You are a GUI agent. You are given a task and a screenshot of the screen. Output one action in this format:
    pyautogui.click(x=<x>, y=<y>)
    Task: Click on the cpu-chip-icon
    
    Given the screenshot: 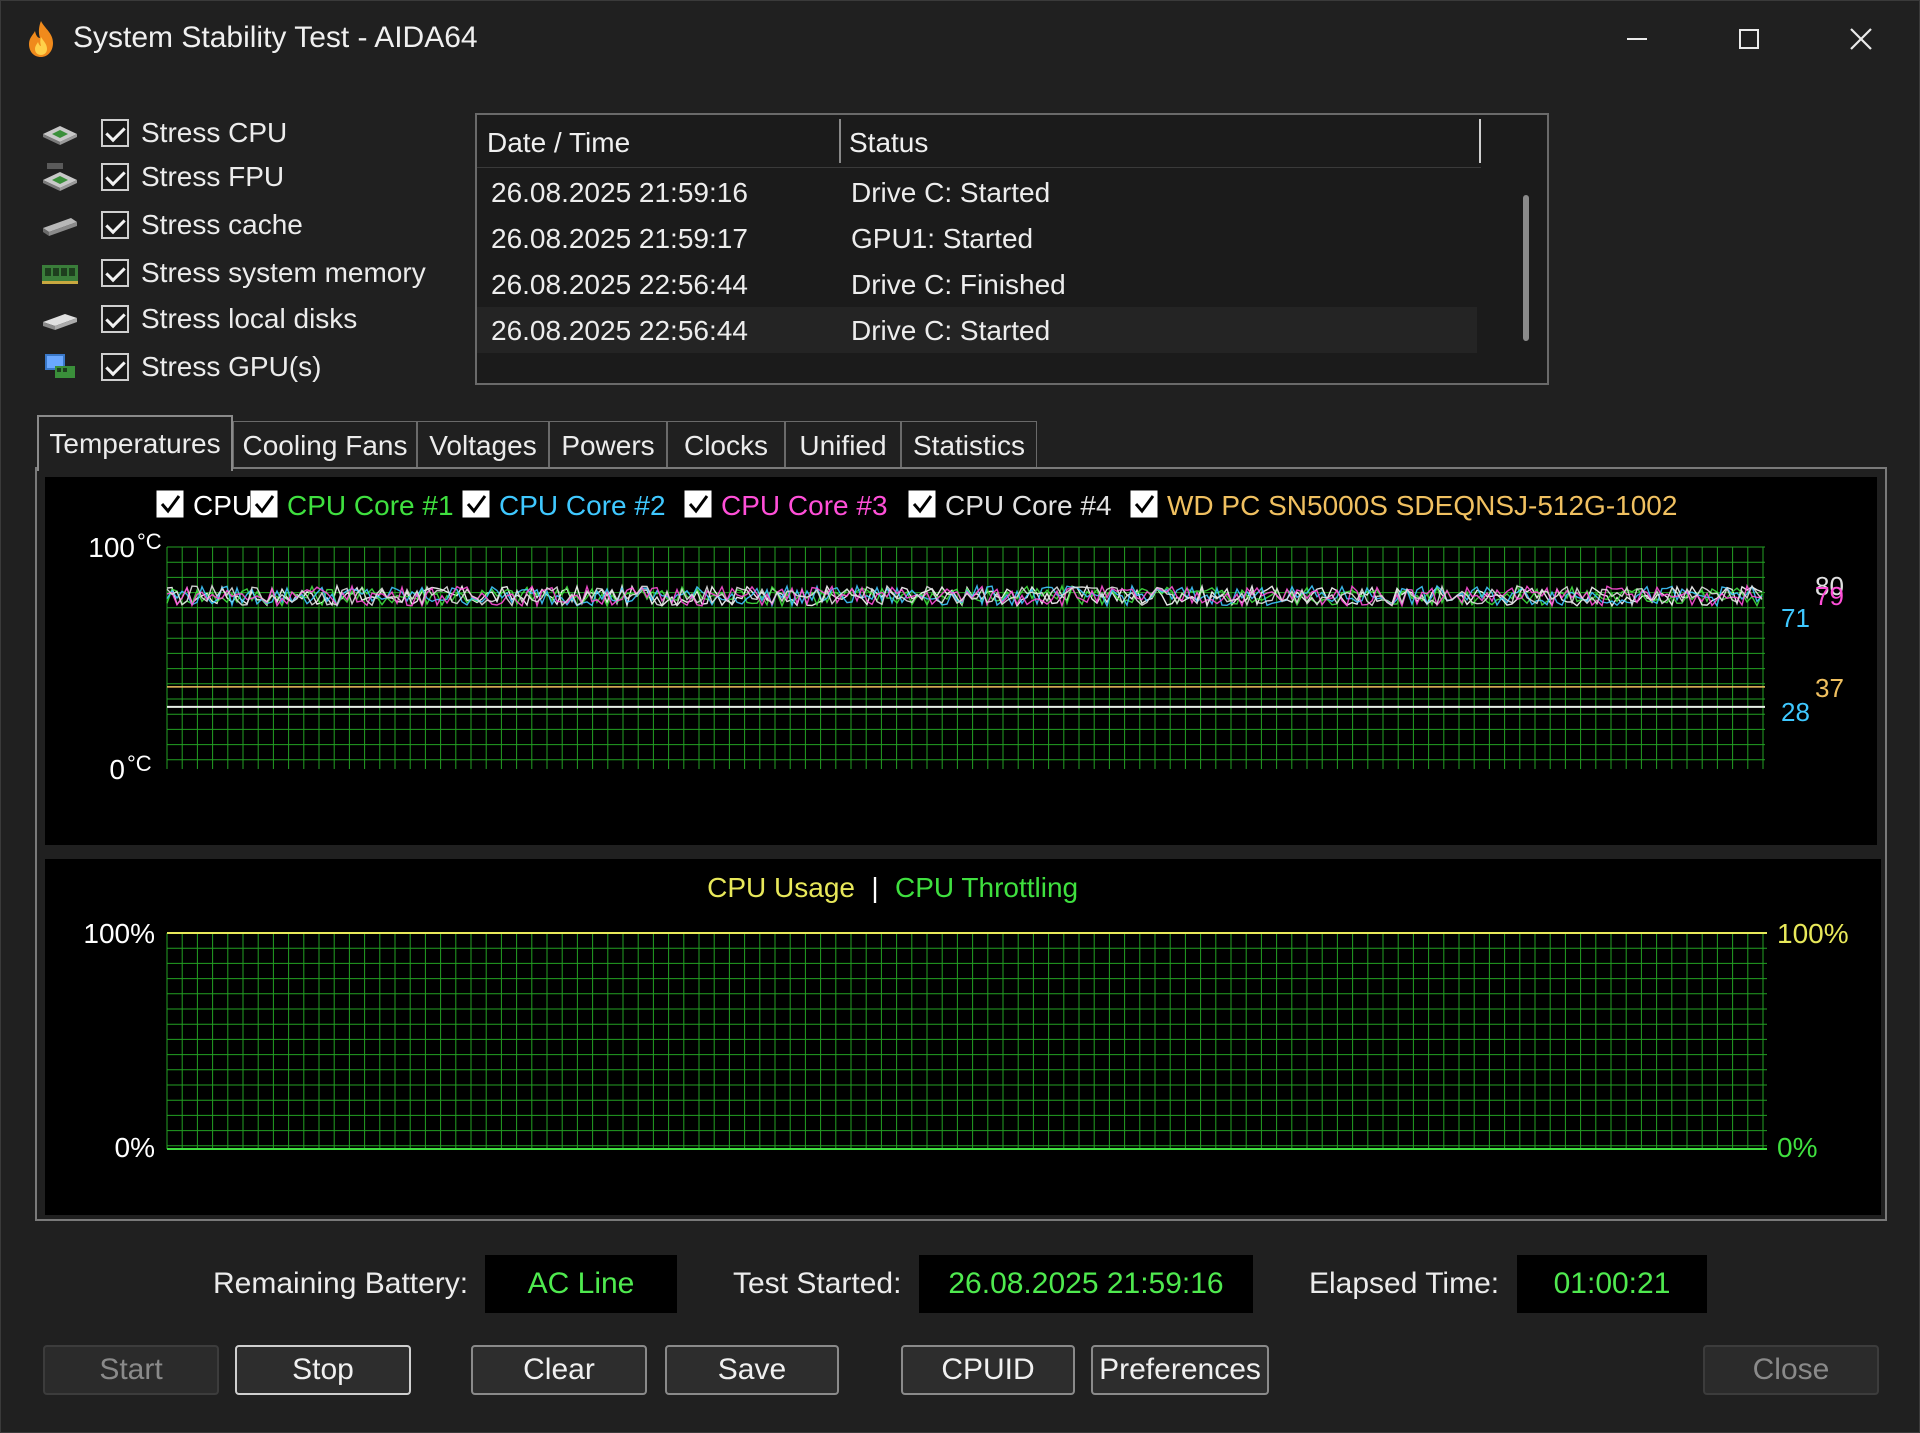 What is the action you would take?
    pyautogui.click(x=60, y=135)
    